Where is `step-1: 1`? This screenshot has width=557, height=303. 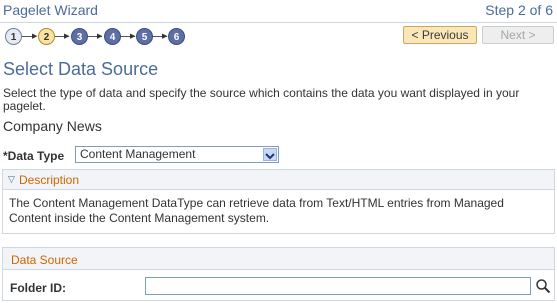
step-1: 1 is located at coordinates (13, 36).